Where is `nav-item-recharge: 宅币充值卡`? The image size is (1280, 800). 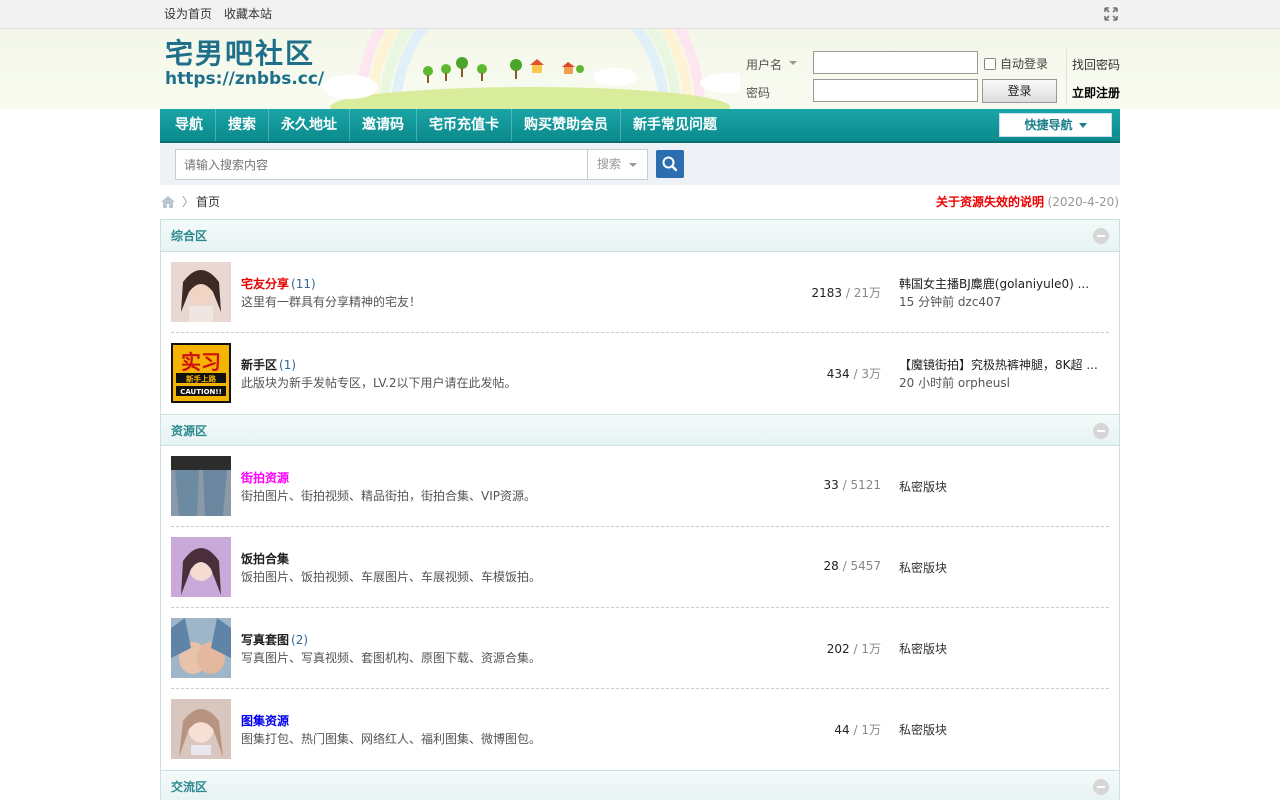
nav-item-recharge: 宅币充值卡 is located at coordinates (464, 125).